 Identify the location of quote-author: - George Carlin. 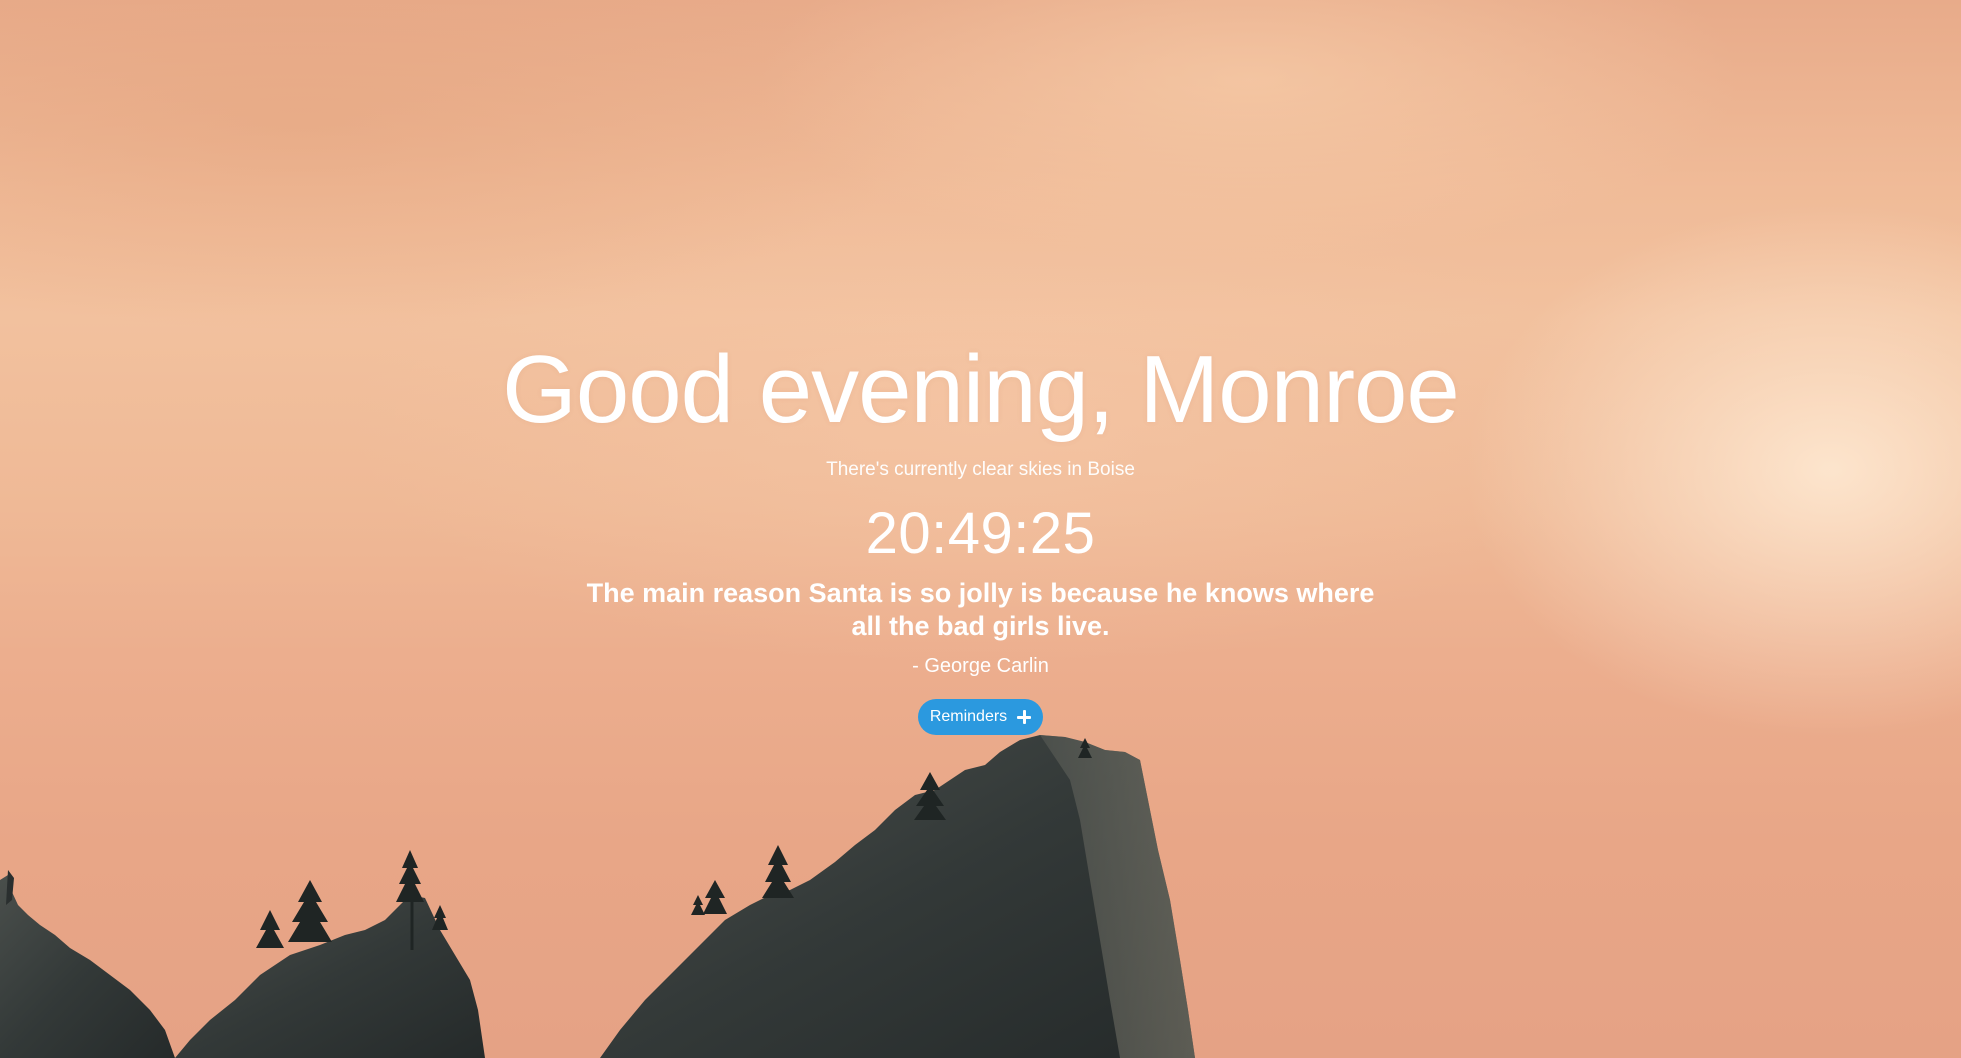
(980, 666).